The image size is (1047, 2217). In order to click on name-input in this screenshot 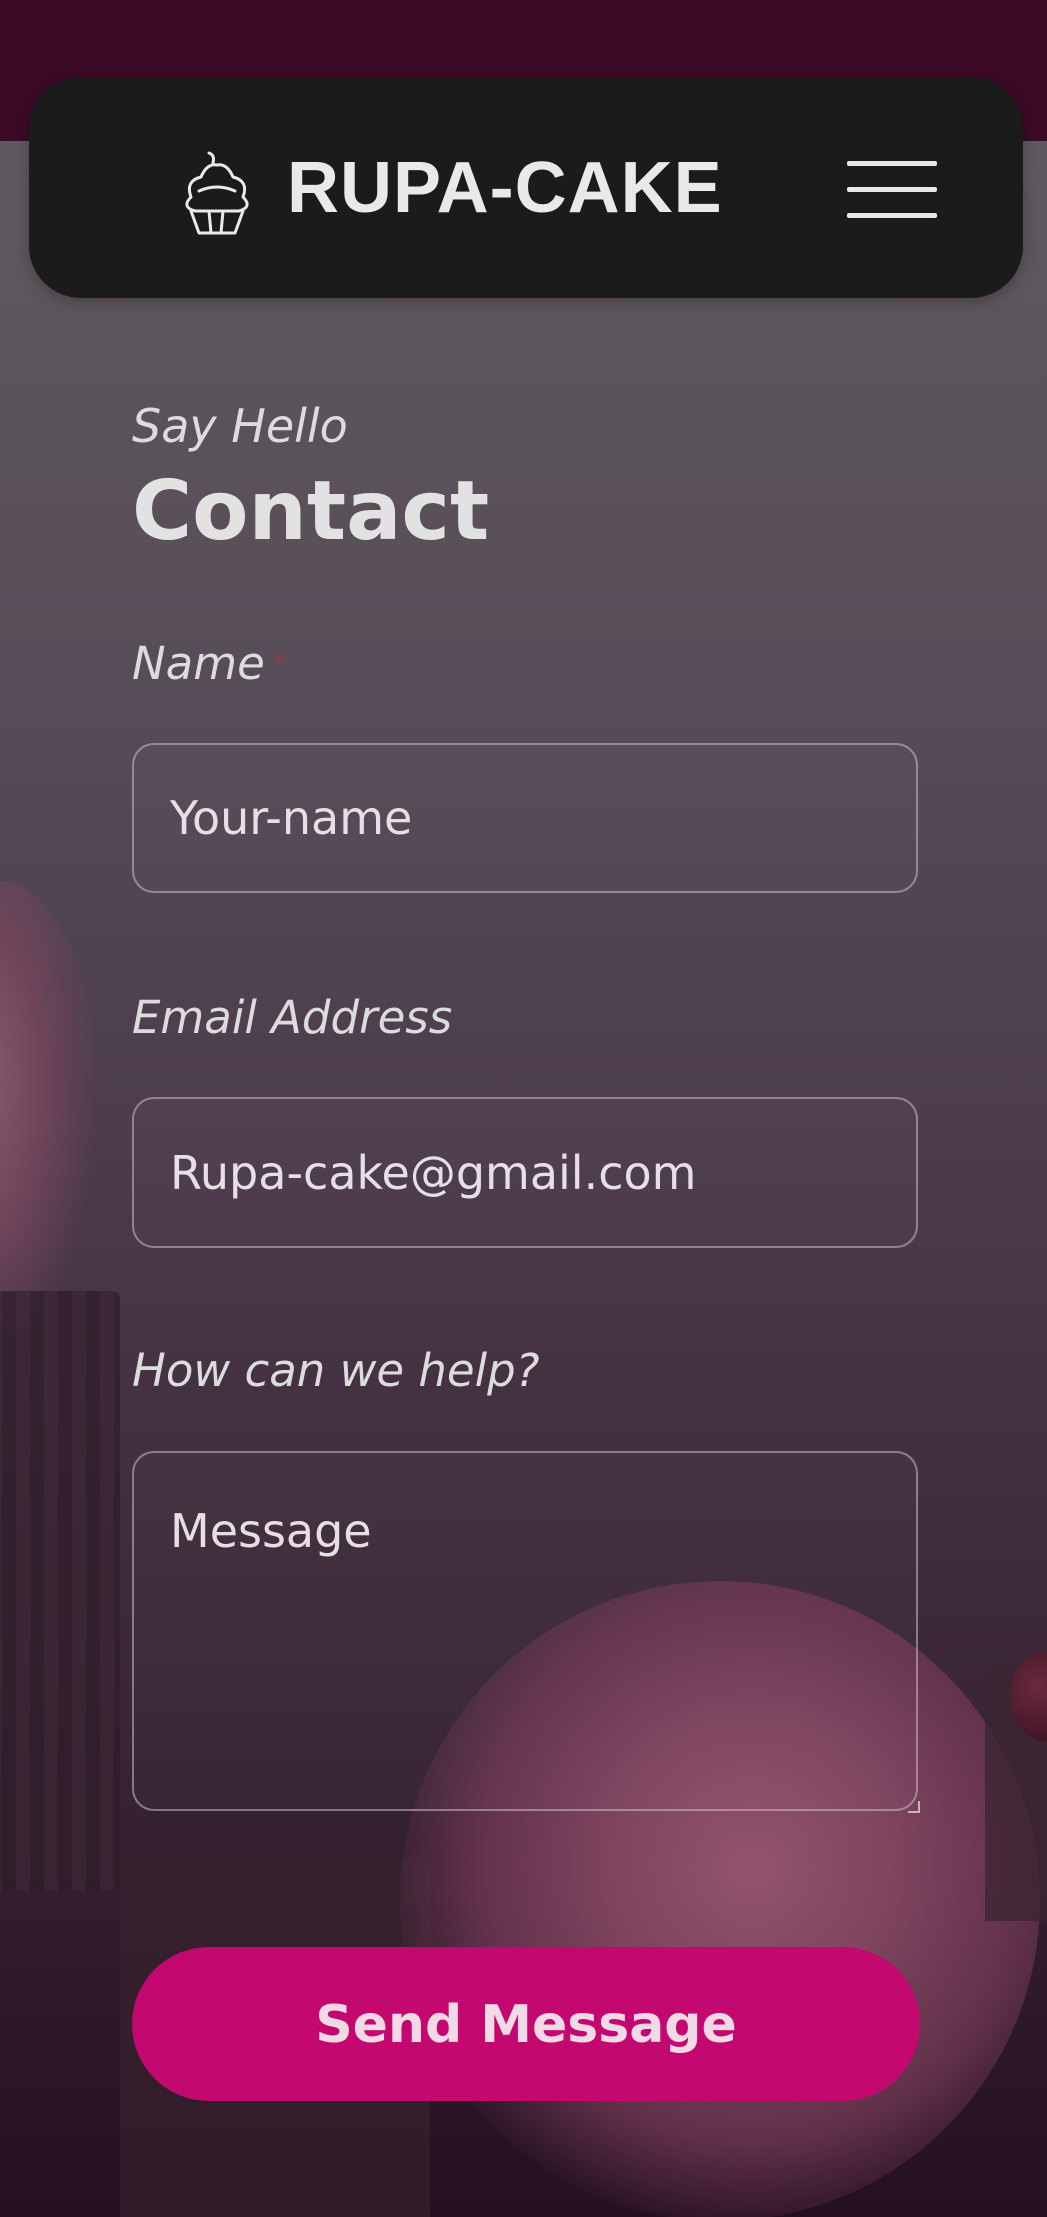, I will do `click(525, 818)`.